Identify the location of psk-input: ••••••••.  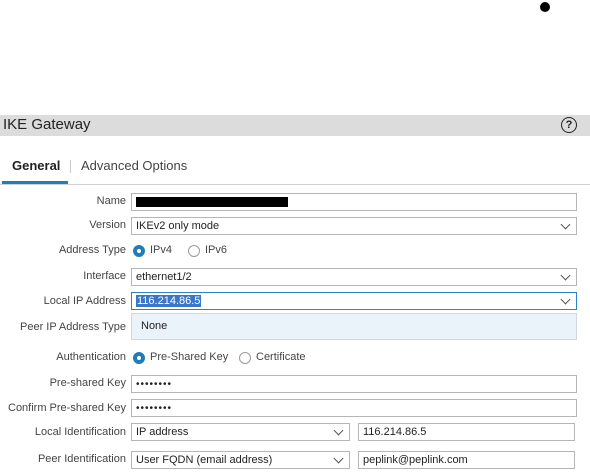
(354, 384).